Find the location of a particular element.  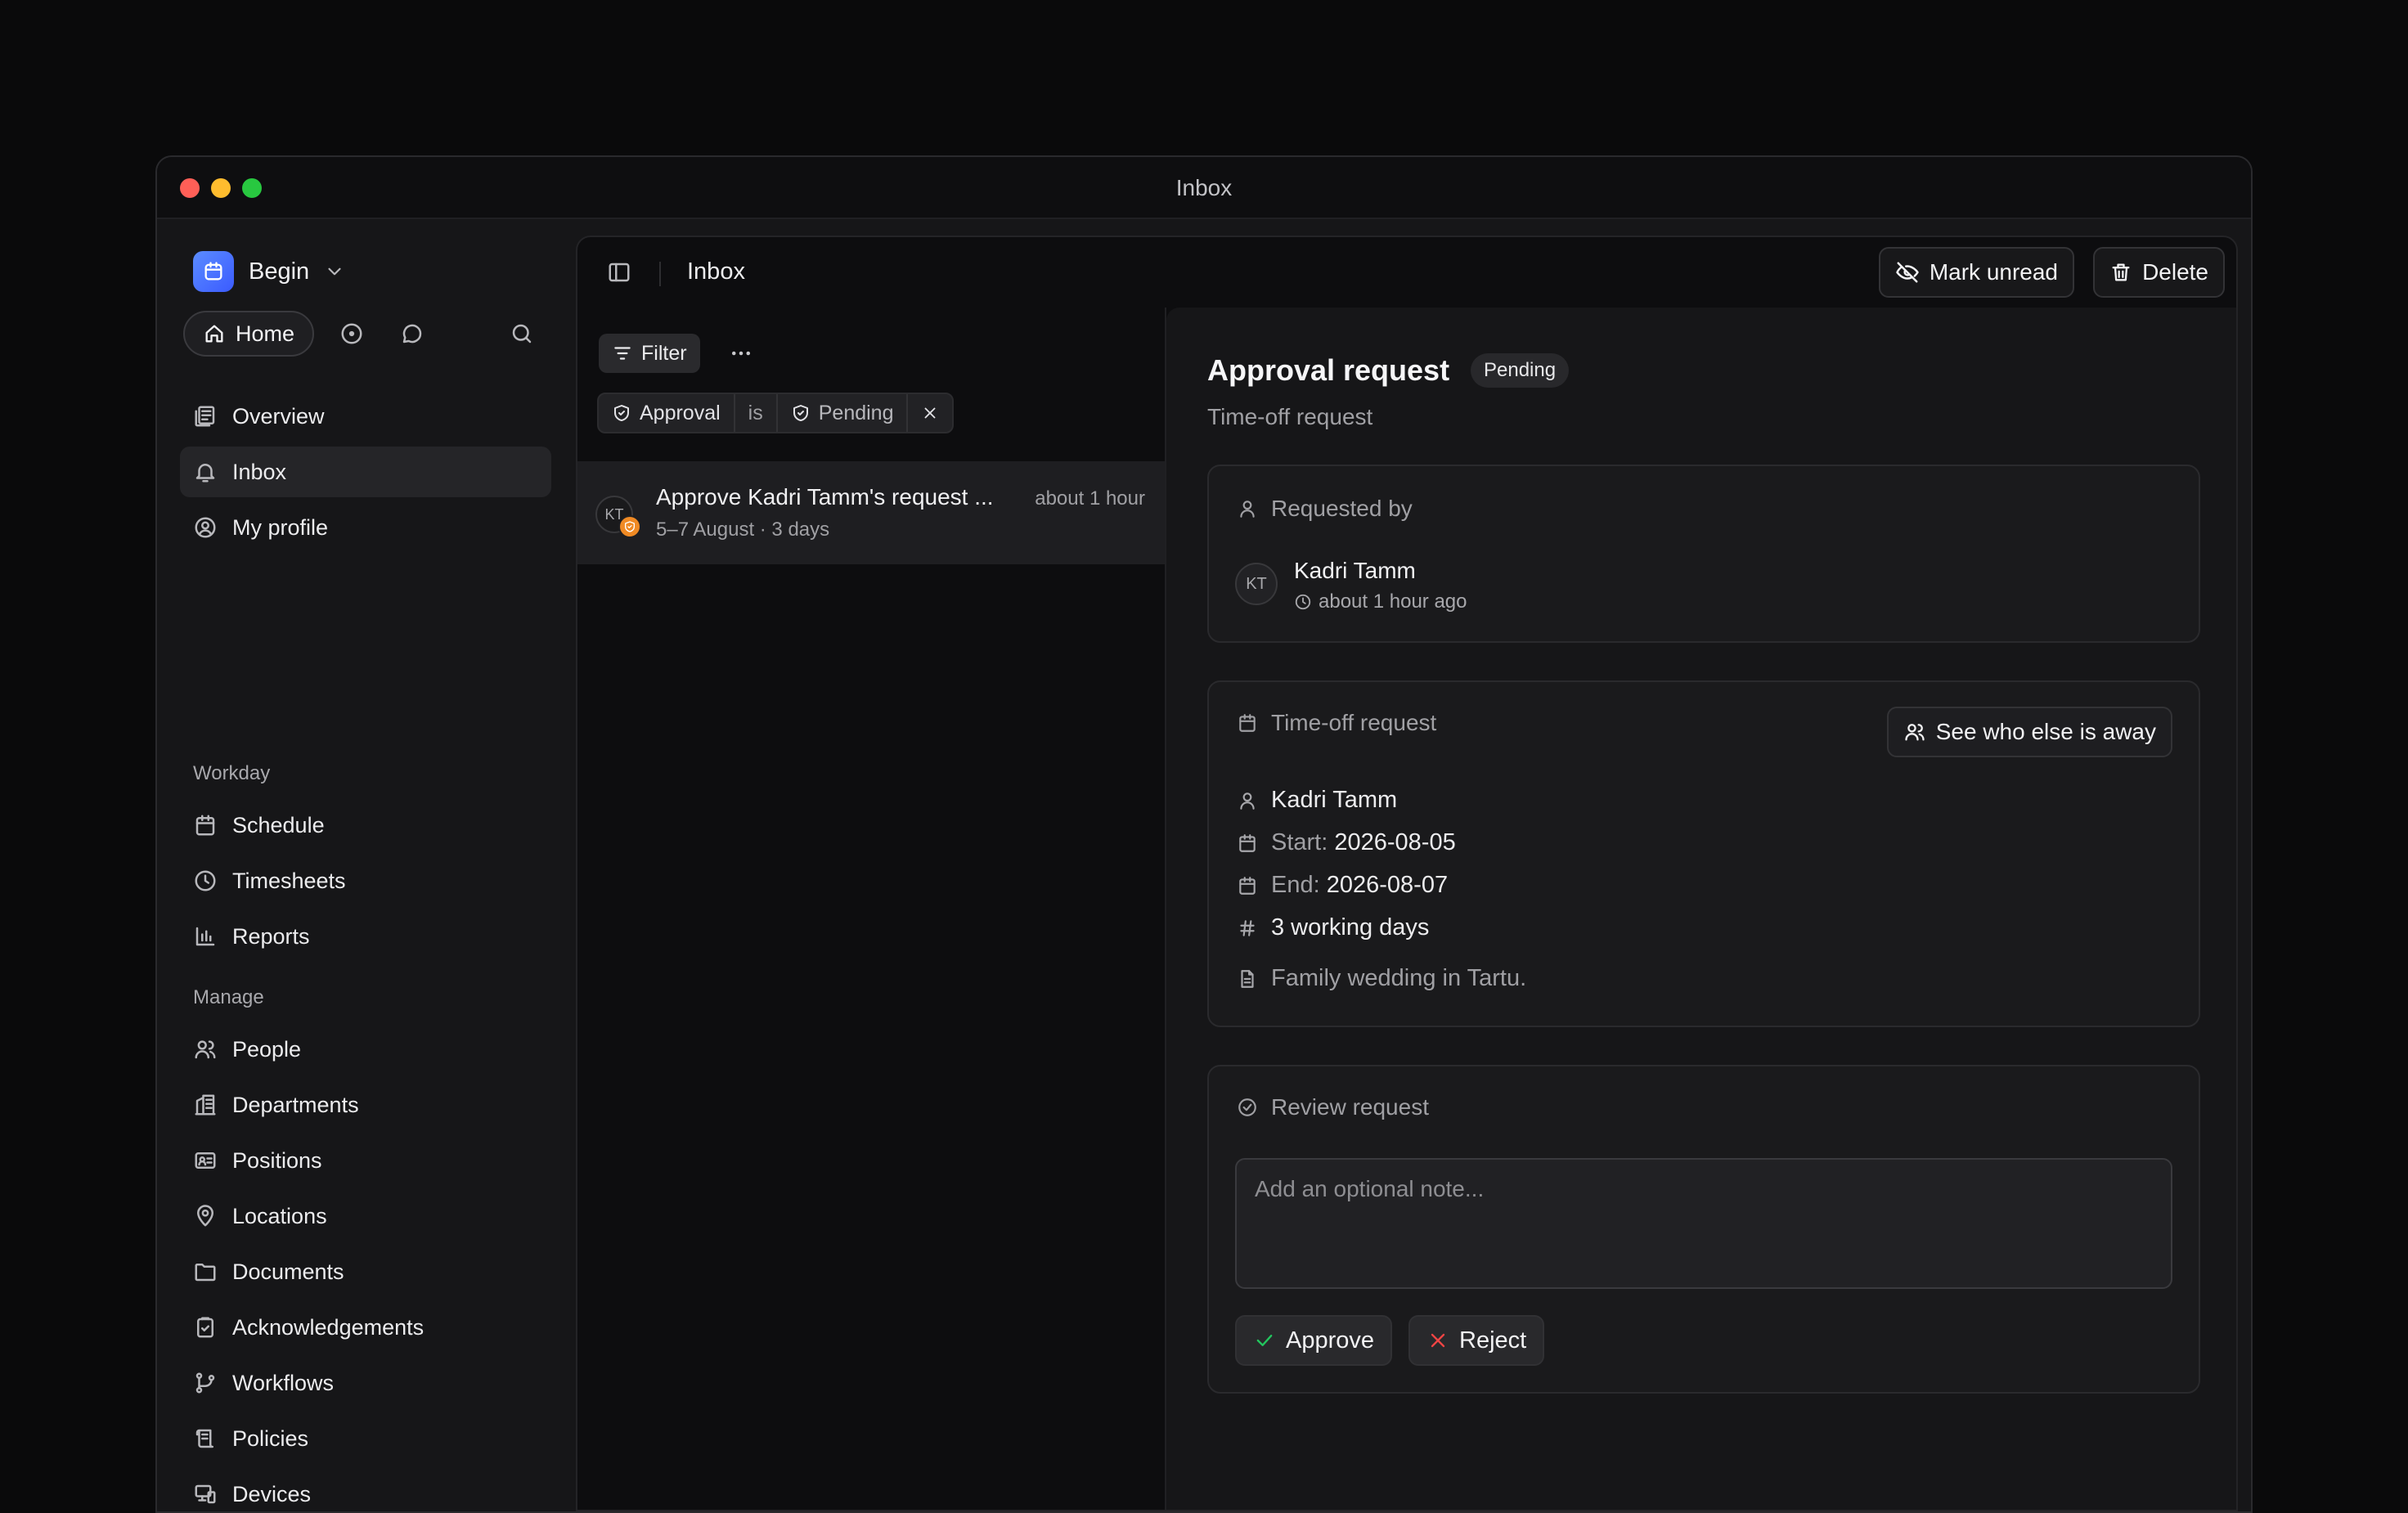

sidebar-item-reports: Reports is located at coordinates (366, 937).